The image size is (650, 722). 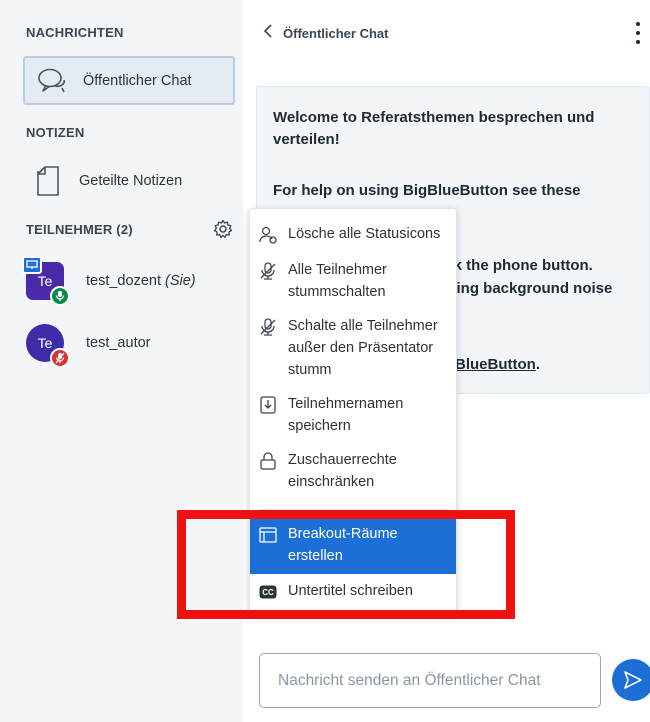 I want to click on messages-section-title: NACHRICHTEN, so click(x=75, y=32).